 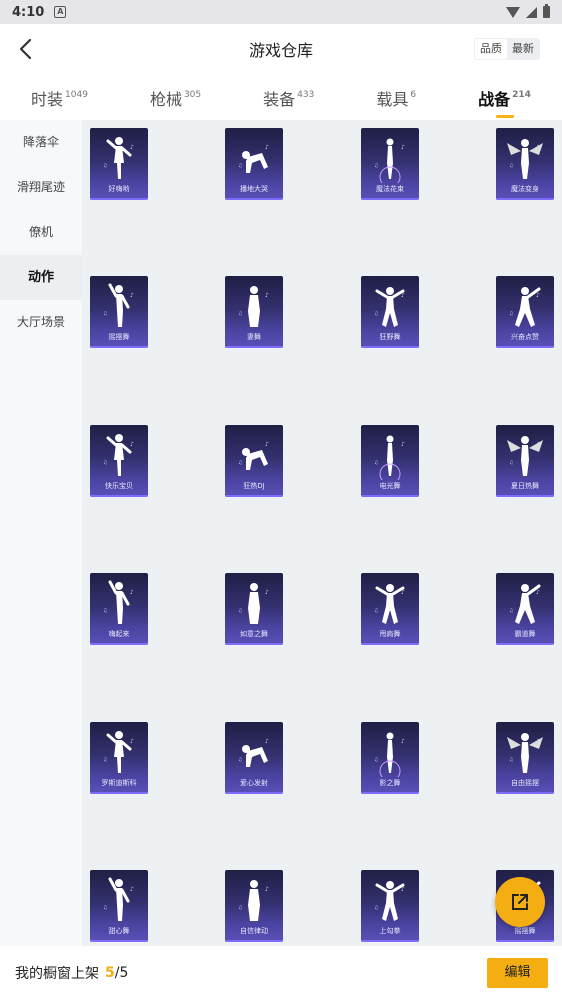 I want to click on emote-card: ♪ ♫ 电光舞, so click(x=390, y=461).